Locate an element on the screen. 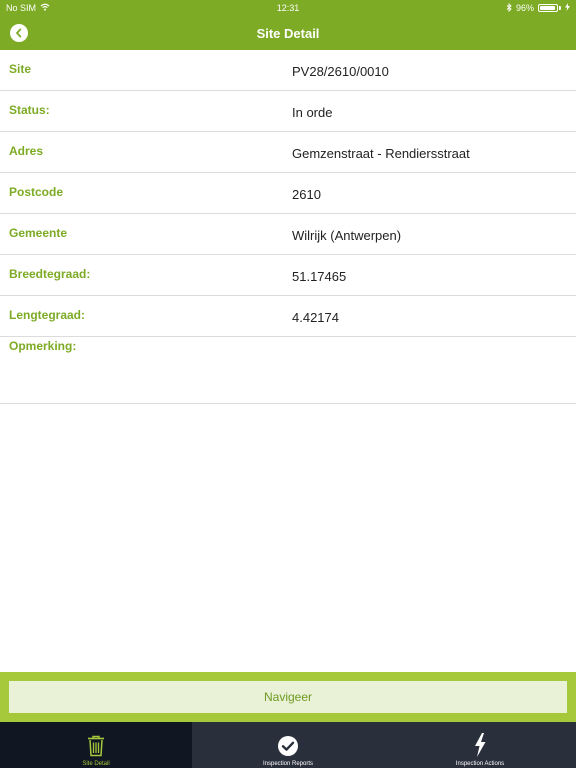 The height and width of the screenshot is (768, 576). longitude-label: Lengtegraad: is located at coordinates (47, 315).